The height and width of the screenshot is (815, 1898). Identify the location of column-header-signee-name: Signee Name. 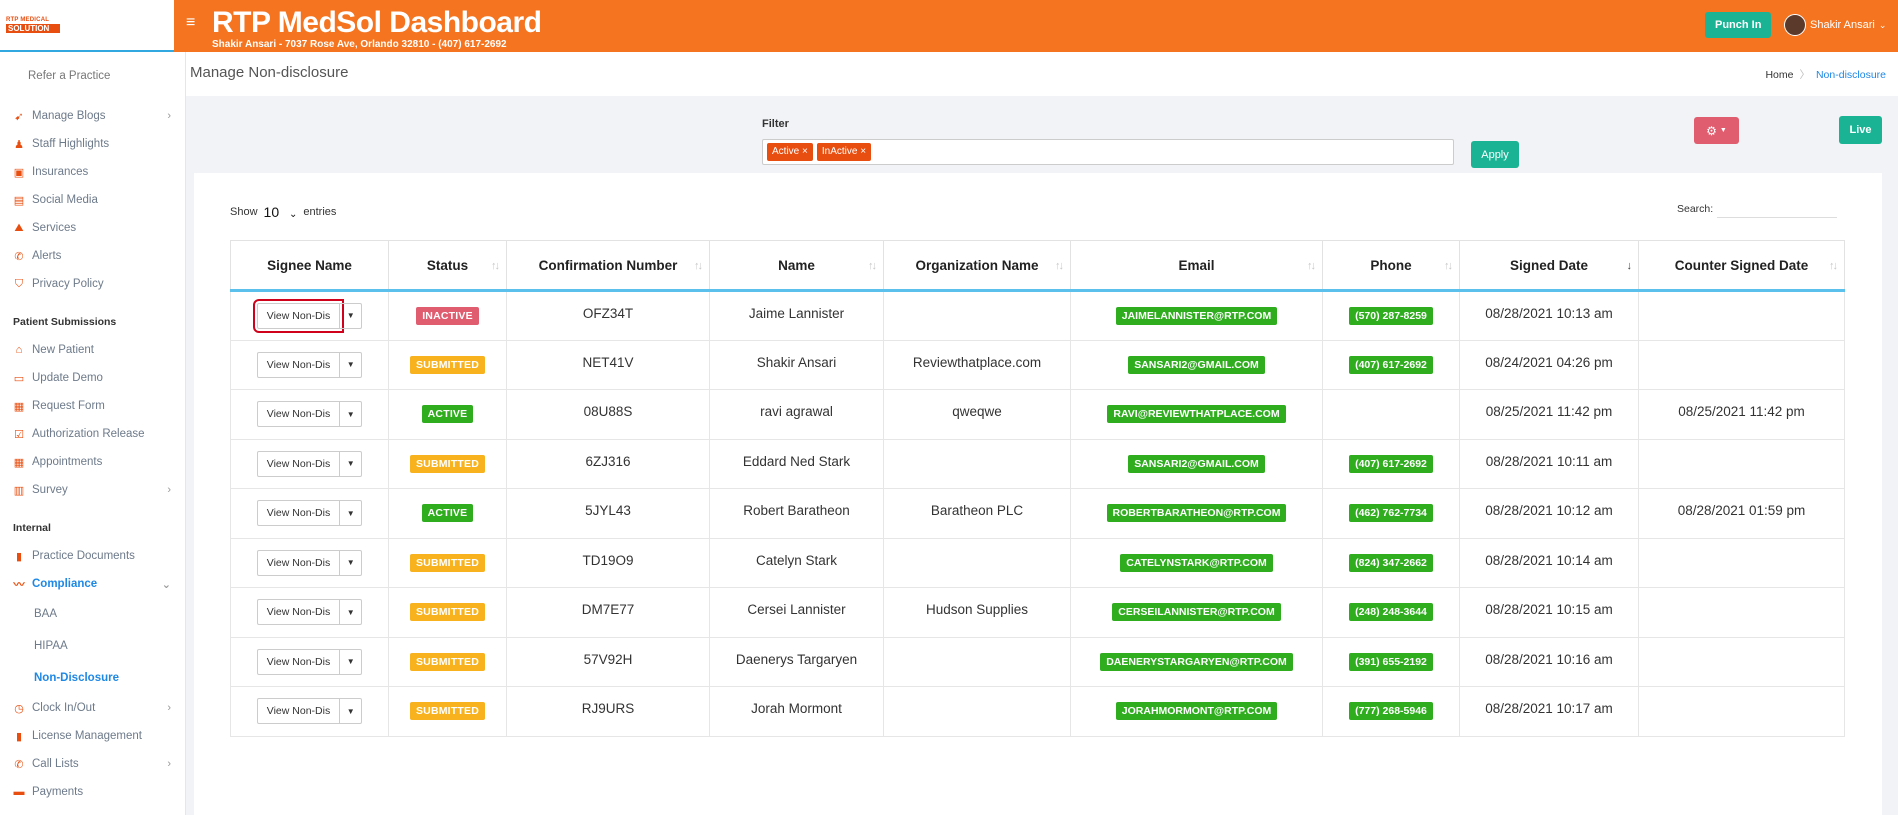
(309, 266).